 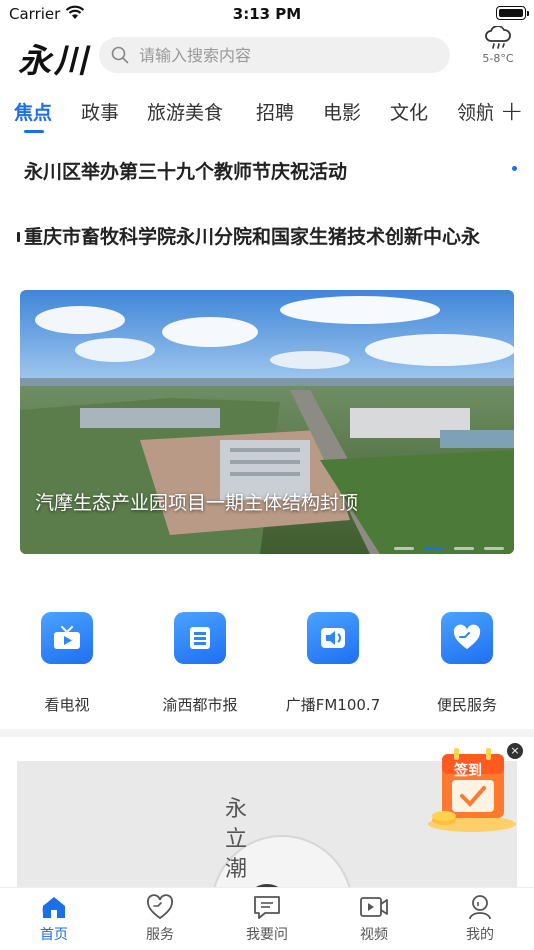 I want to click on service-label: 广播FM100.7, so click(x=333, y=705).